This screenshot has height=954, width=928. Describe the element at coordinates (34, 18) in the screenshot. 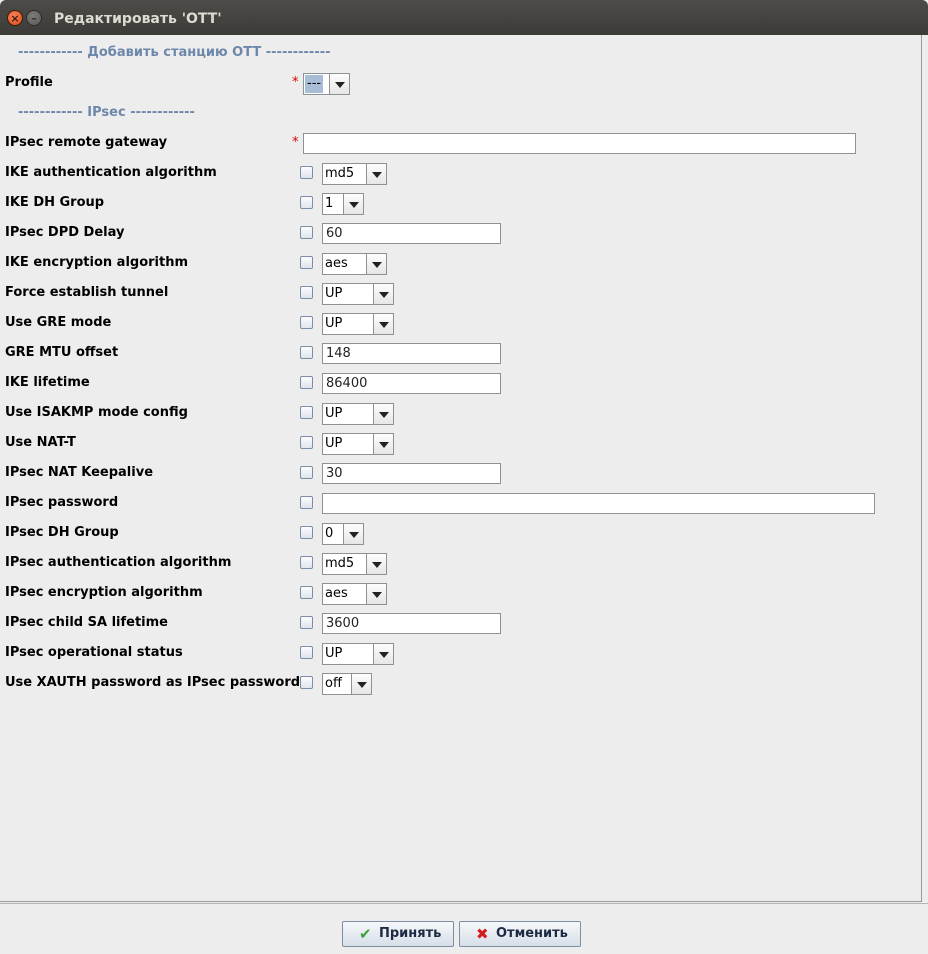

I see `minimize-icon: –` at that location.